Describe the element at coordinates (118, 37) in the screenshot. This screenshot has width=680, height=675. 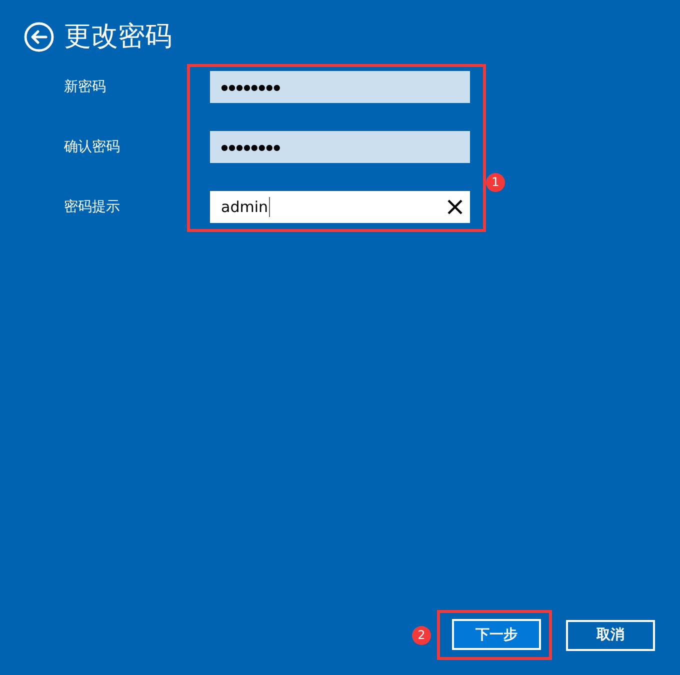
I see `page-title: 更改密码` at that location.